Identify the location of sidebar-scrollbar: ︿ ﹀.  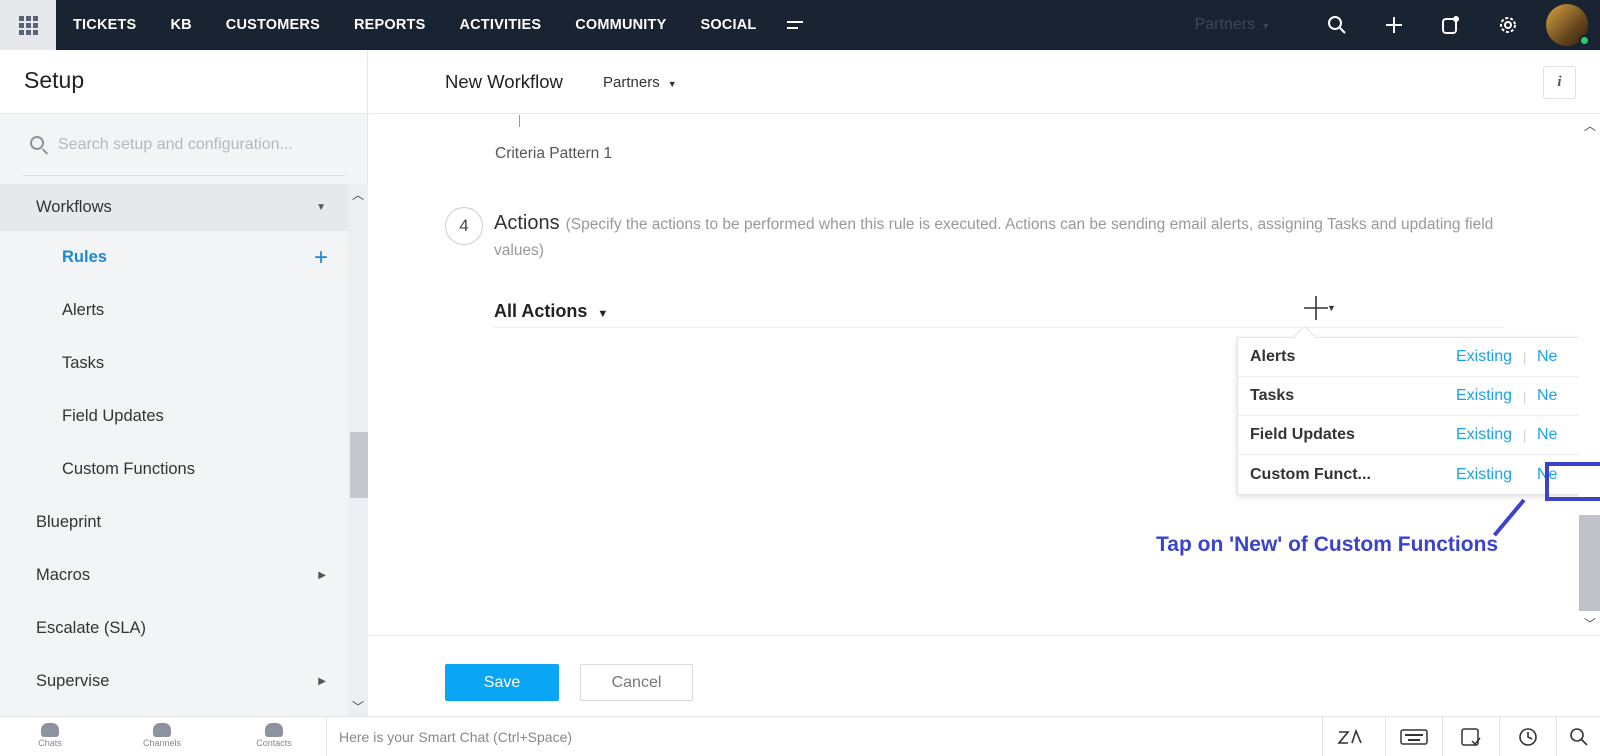
(358, 450).